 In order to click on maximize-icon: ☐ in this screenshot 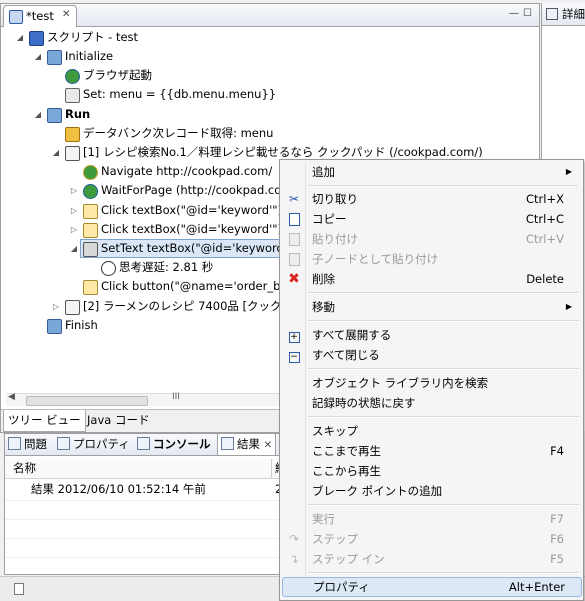, I will do `click(527, 13)`.